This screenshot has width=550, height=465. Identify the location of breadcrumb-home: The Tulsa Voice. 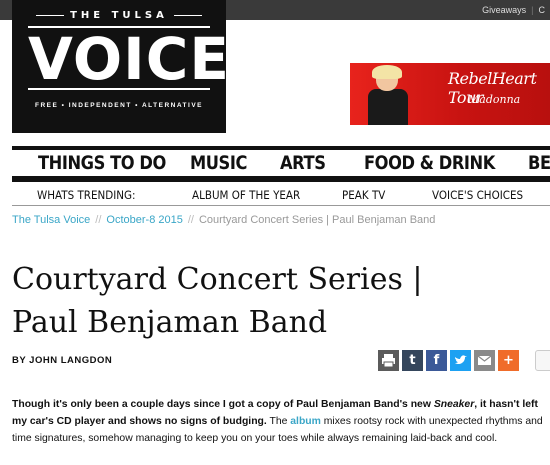
(51, 220).